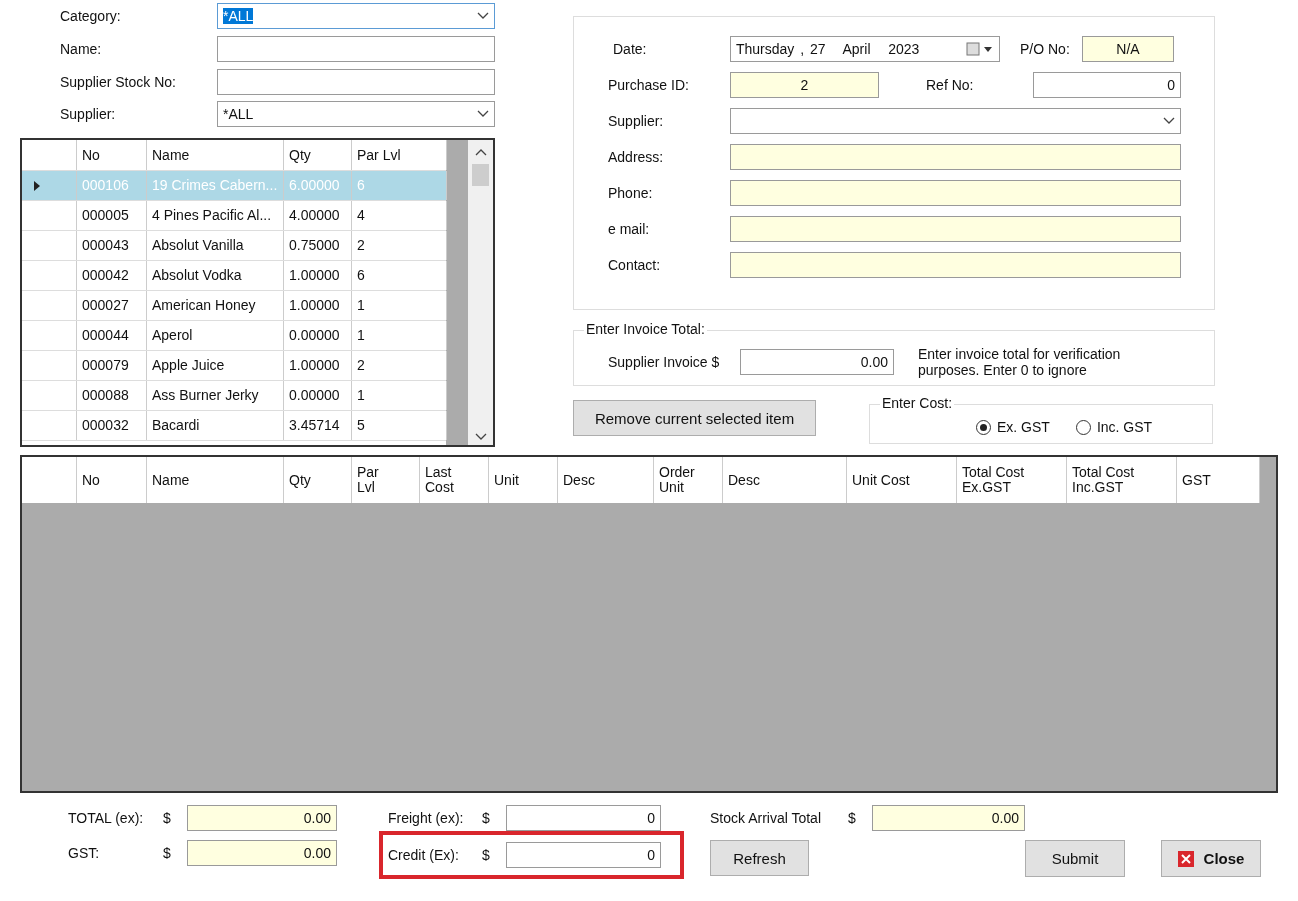  Describe the element at coordinates (426, 818) in the screenshot. I see `field-label: Freight (ex):` at that location.